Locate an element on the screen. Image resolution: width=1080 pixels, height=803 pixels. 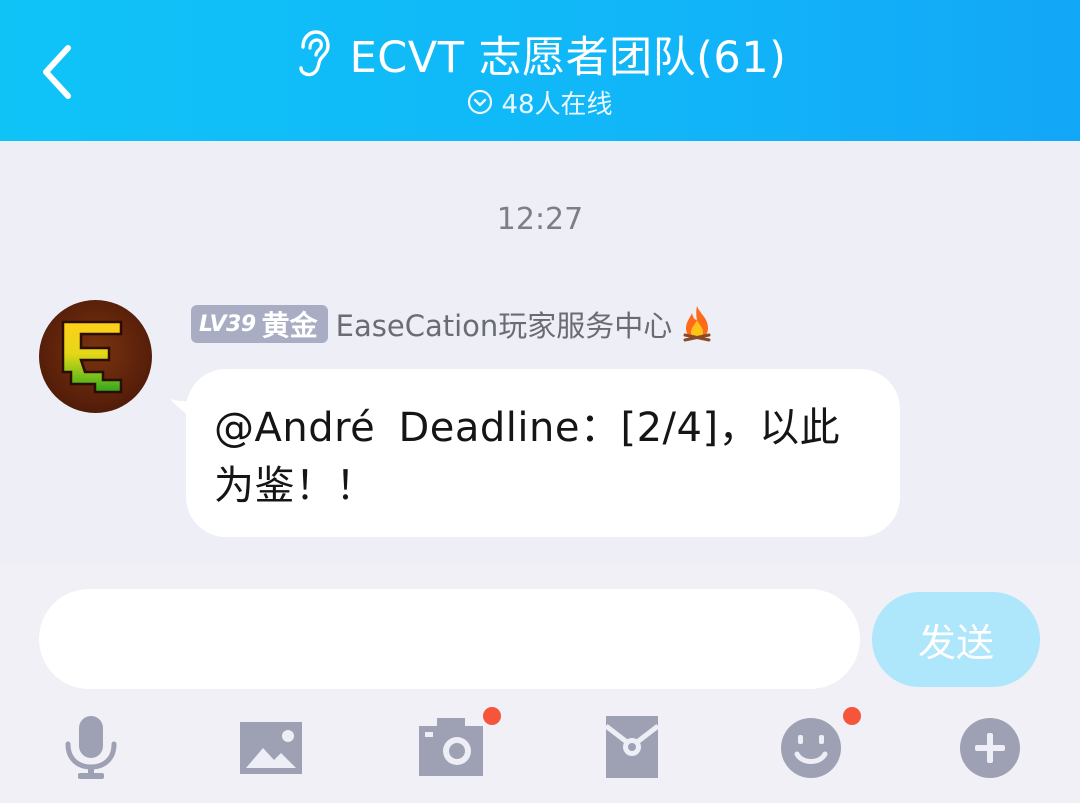
sender-name: EaseCation玩家服务中心 is located at coordinates (504, 324).